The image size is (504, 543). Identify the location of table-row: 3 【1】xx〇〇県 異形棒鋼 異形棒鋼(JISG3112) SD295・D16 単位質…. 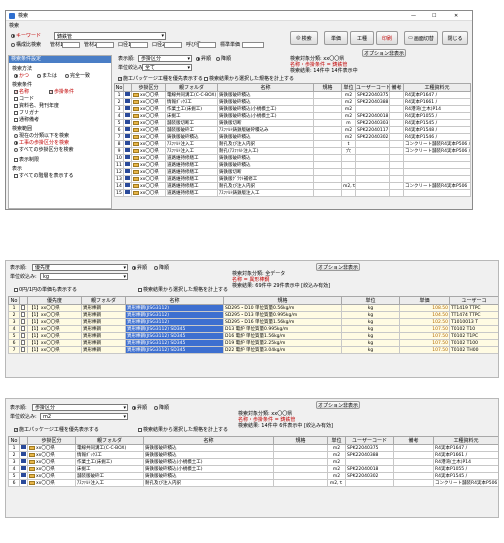
(253, 322).